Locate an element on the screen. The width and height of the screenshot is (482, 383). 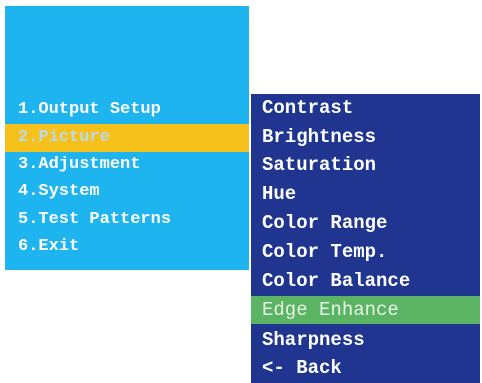
submenu-item-color-balance: Color Balance is located at coordinates (365, 281).